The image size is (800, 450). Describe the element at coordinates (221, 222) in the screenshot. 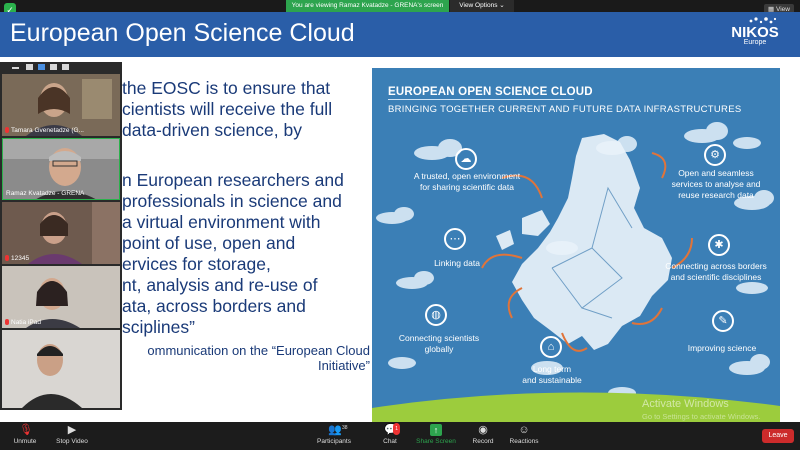

I see `slide-line: a virtual environment with` at that location.